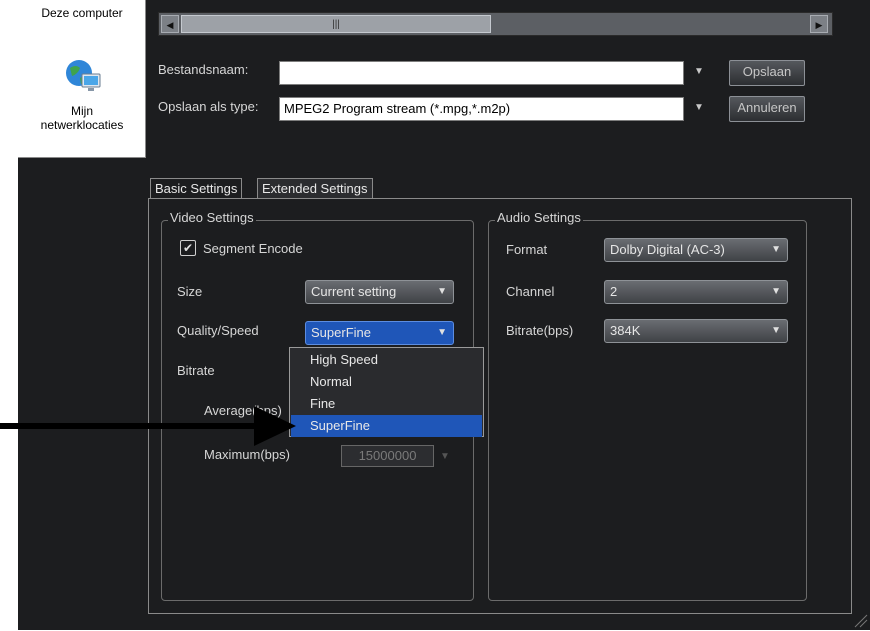 This screenshot has height=631, width=870. I want to click on format-select-value: Dolby Digital (AC-3), so click(667, 249).